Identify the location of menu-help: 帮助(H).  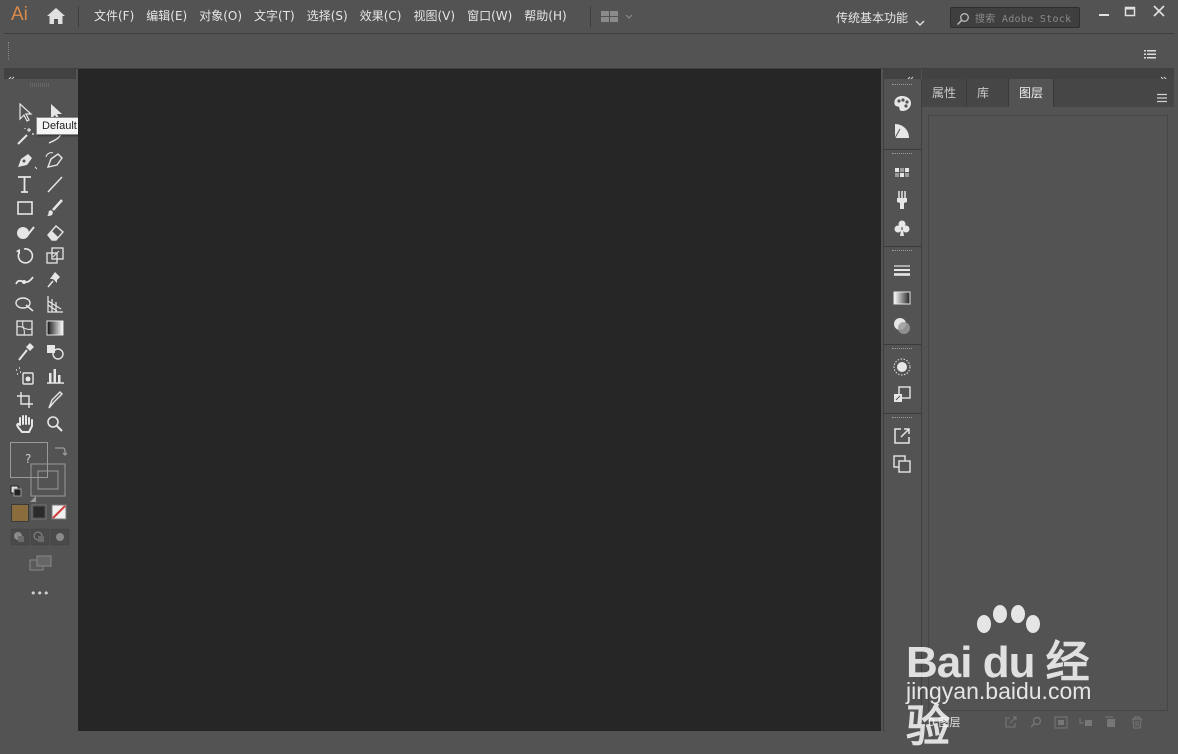
(545, 16).